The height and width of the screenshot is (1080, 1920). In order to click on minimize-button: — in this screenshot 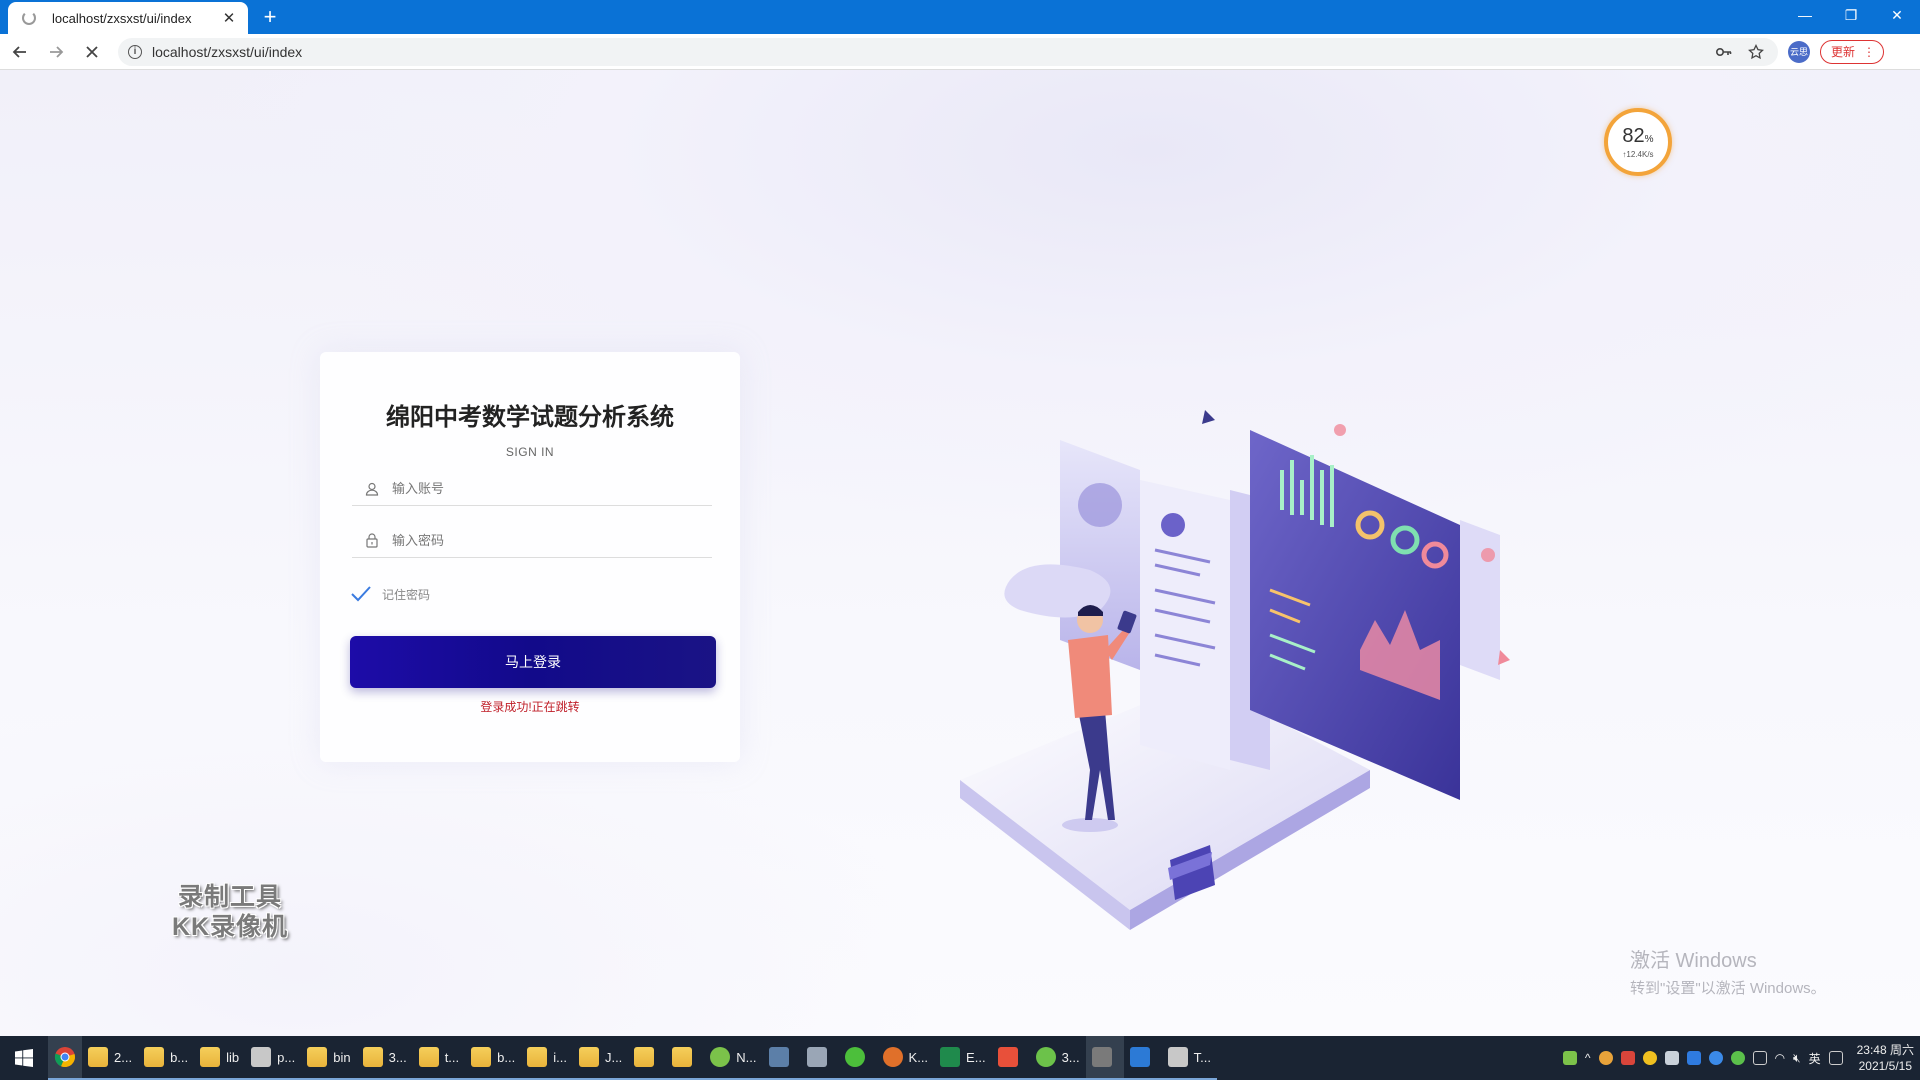, I will do `click(1805, 15)`.